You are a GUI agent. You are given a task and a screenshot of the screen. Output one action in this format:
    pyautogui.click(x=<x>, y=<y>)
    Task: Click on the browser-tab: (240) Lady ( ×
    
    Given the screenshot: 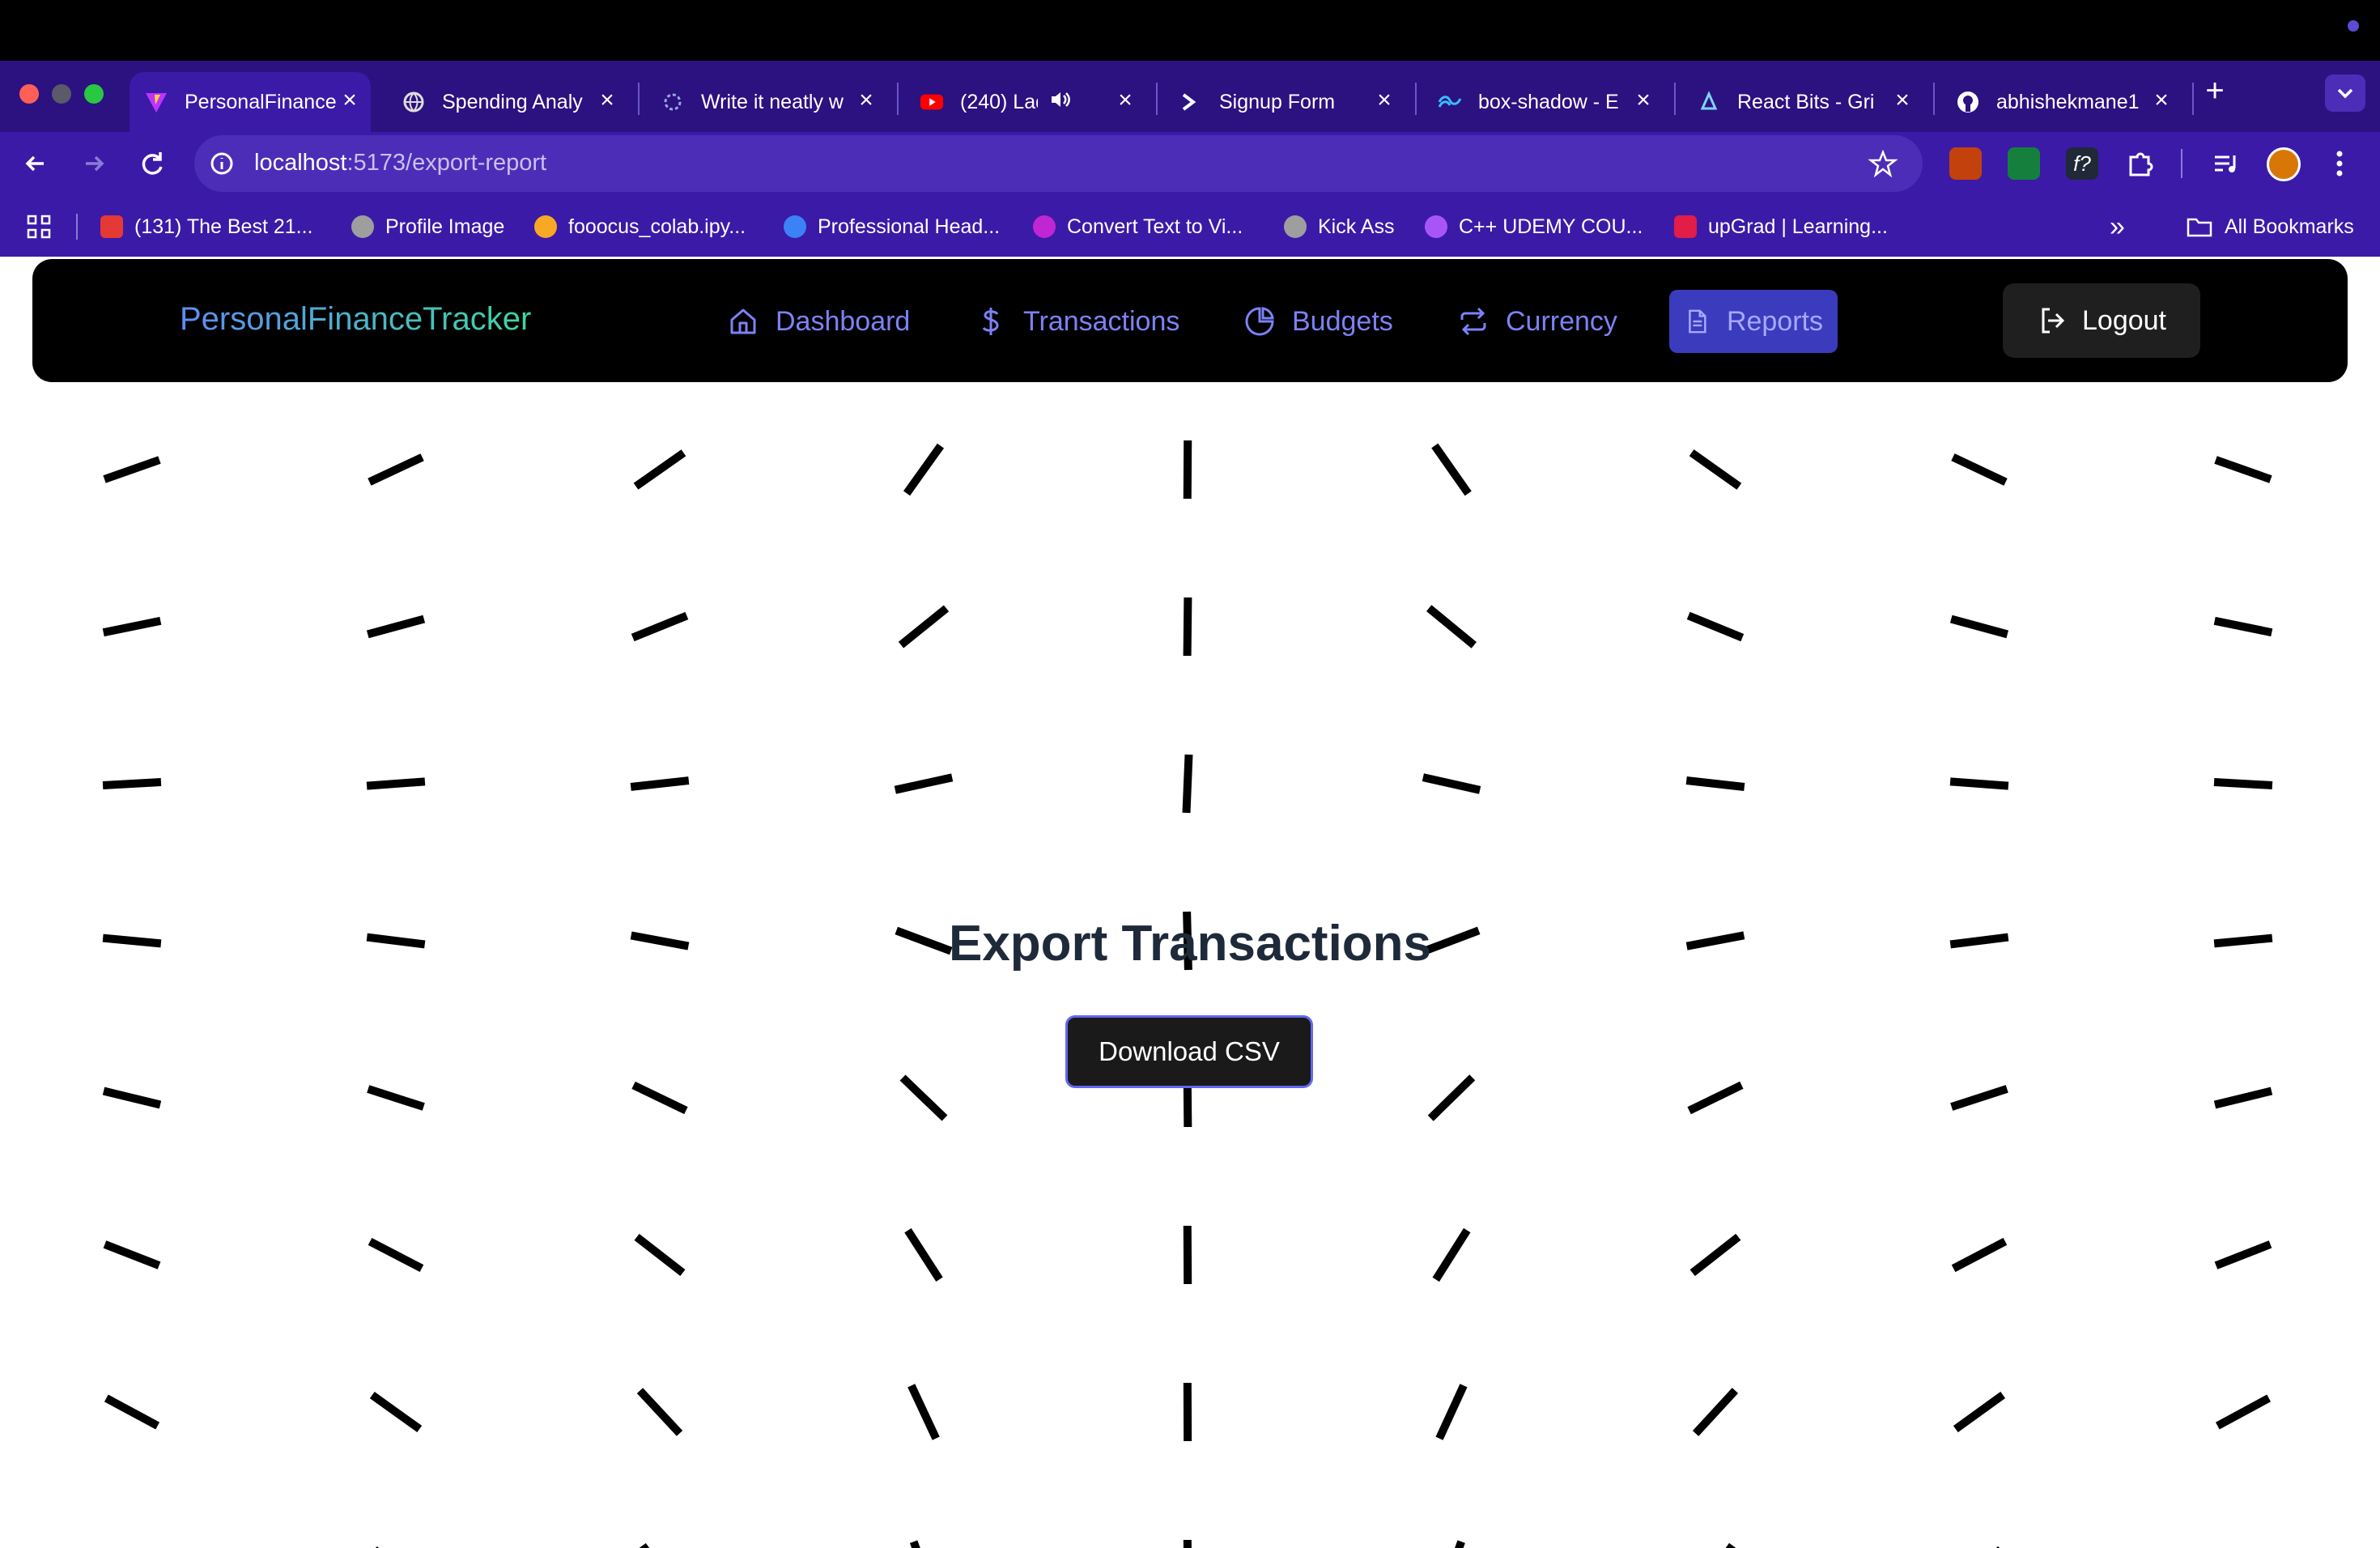 What is the action you would take?
    pyautogui.click(x=1025, y=102)
    